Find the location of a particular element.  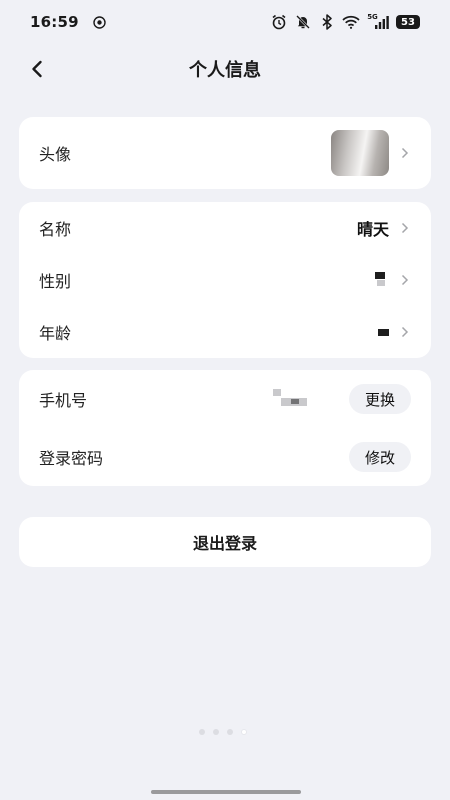

app-notification-icon is located at coordinates (100, 22).